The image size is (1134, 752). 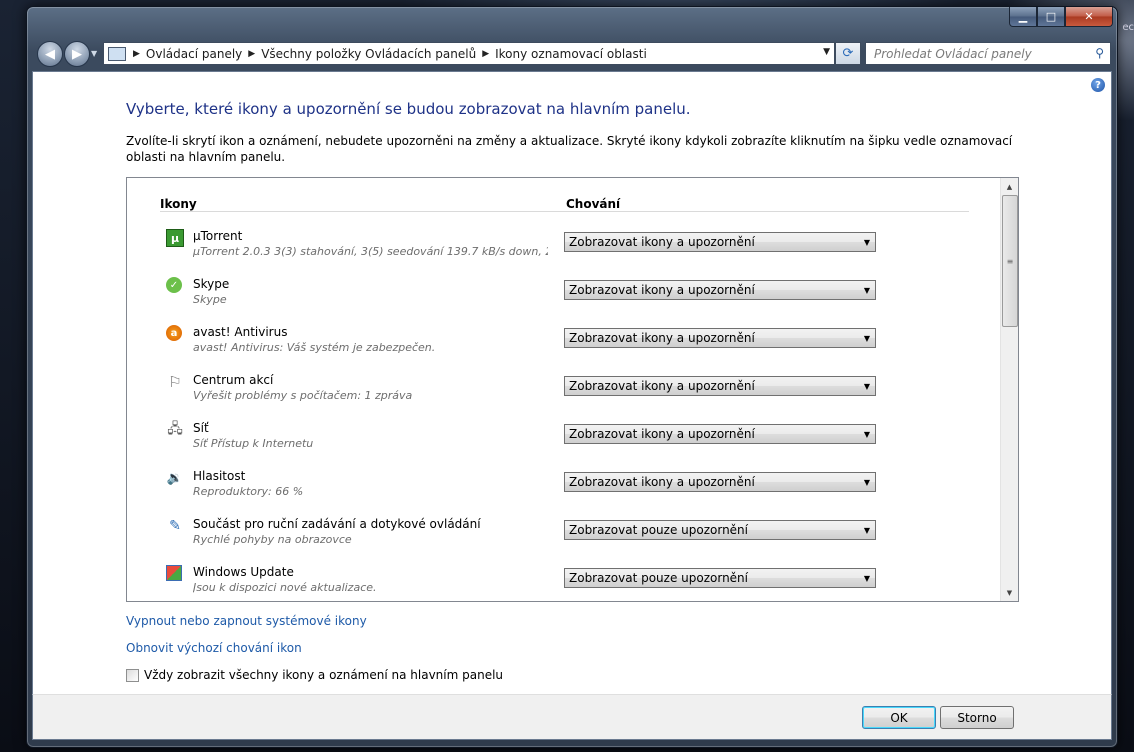 What do you see at coordinates (233, 380) in the screenshot?
I see `list-item-name: Centrum akcí` at bounding box center [233, 380].